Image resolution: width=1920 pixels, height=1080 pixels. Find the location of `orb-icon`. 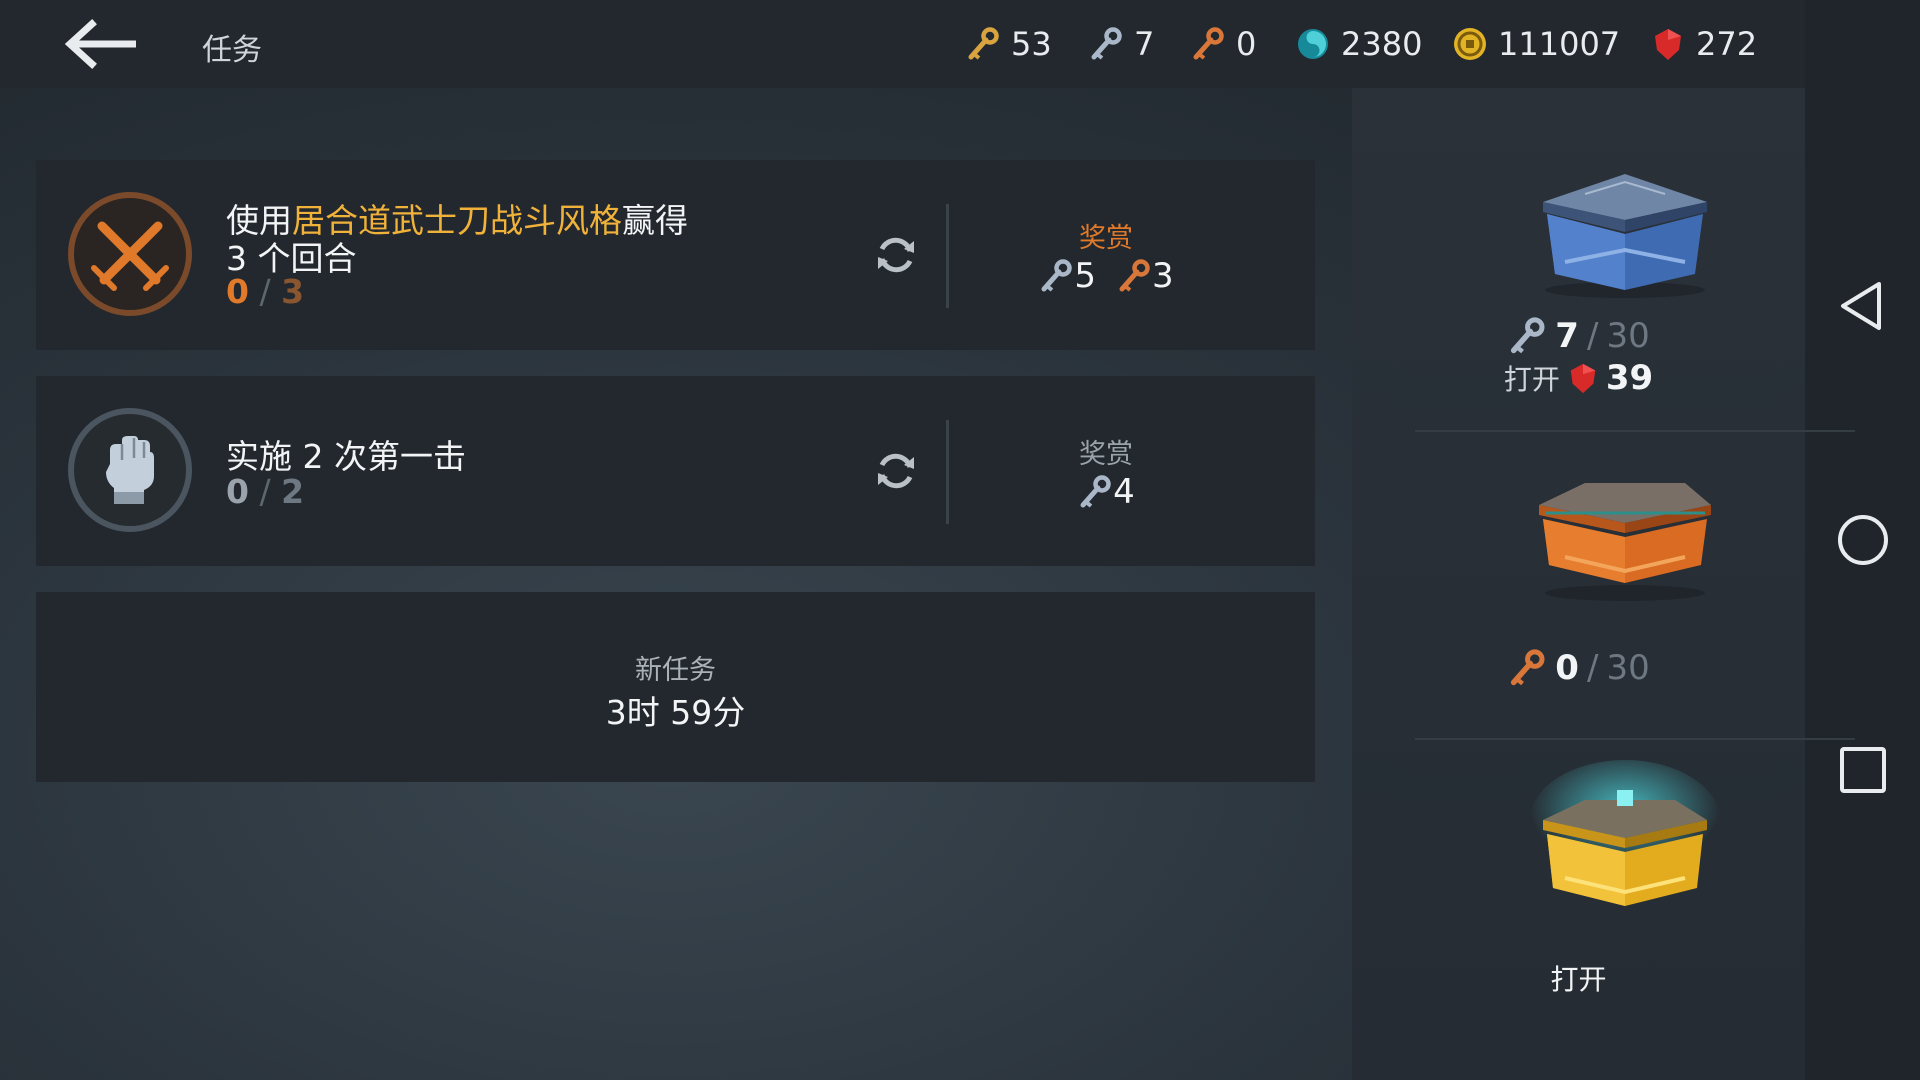

orb-icon is located at coordinates (1313, 44).